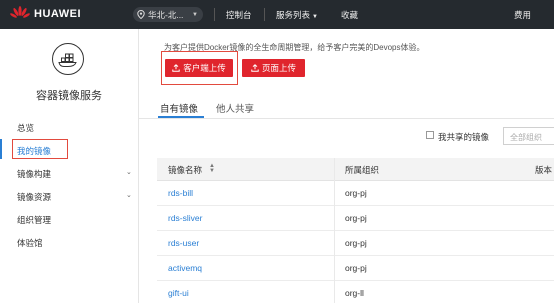 The height and width of the screenshot is (305, 554). I want to click on sidebar-item-label: 镜像资源, so click(34, 197).